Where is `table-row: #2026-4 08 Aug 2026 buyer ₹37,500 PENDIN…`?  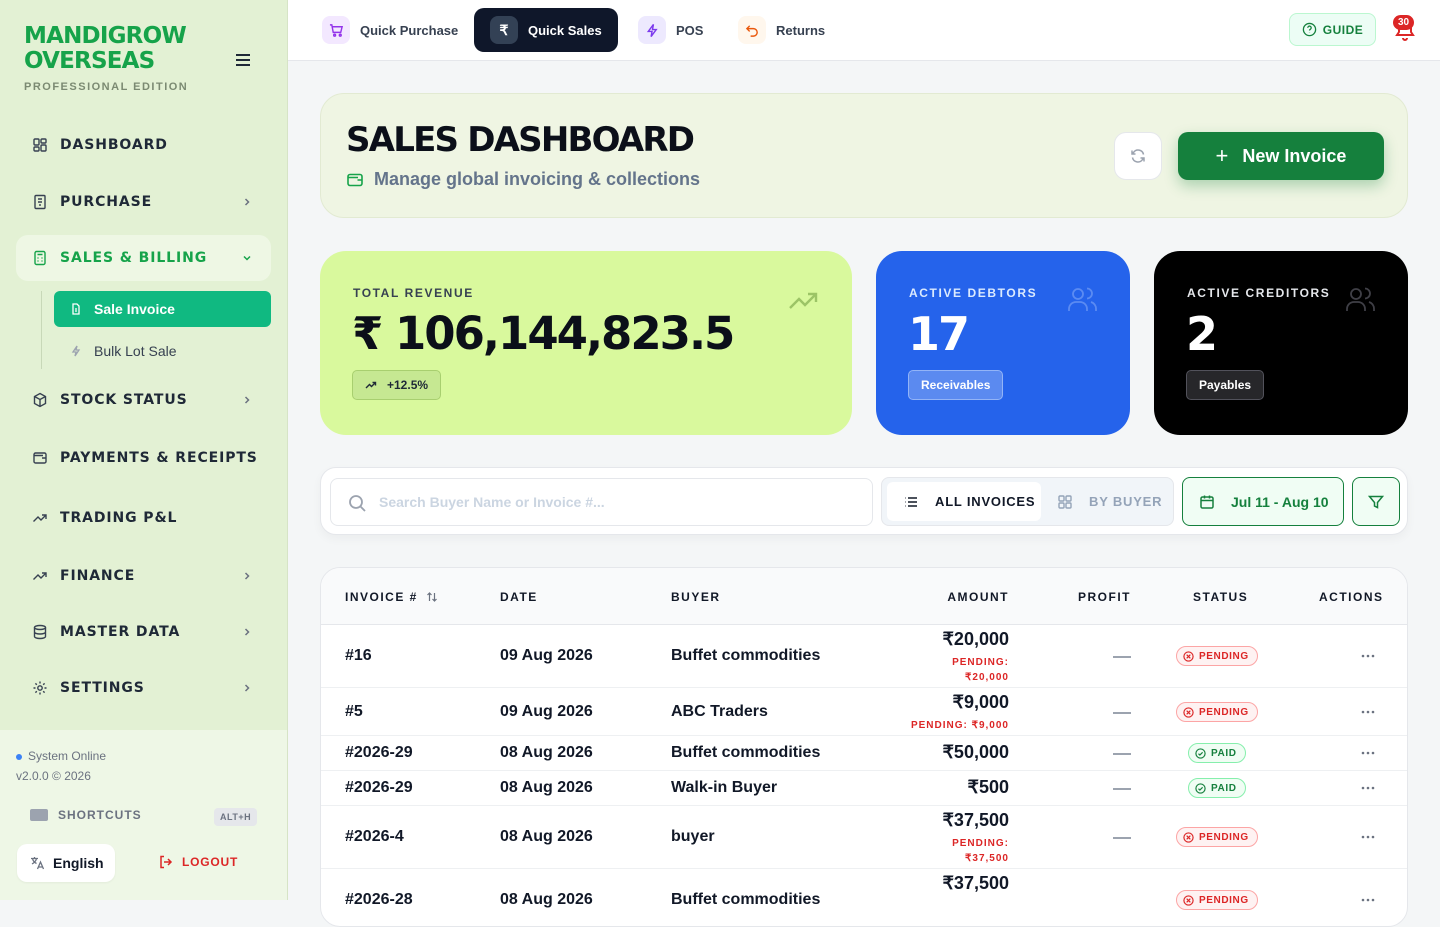 table-row: #2026-4 08 Aug 2026 buyer ₹37,500 PENDIN… is located at coordinates (864, 837).